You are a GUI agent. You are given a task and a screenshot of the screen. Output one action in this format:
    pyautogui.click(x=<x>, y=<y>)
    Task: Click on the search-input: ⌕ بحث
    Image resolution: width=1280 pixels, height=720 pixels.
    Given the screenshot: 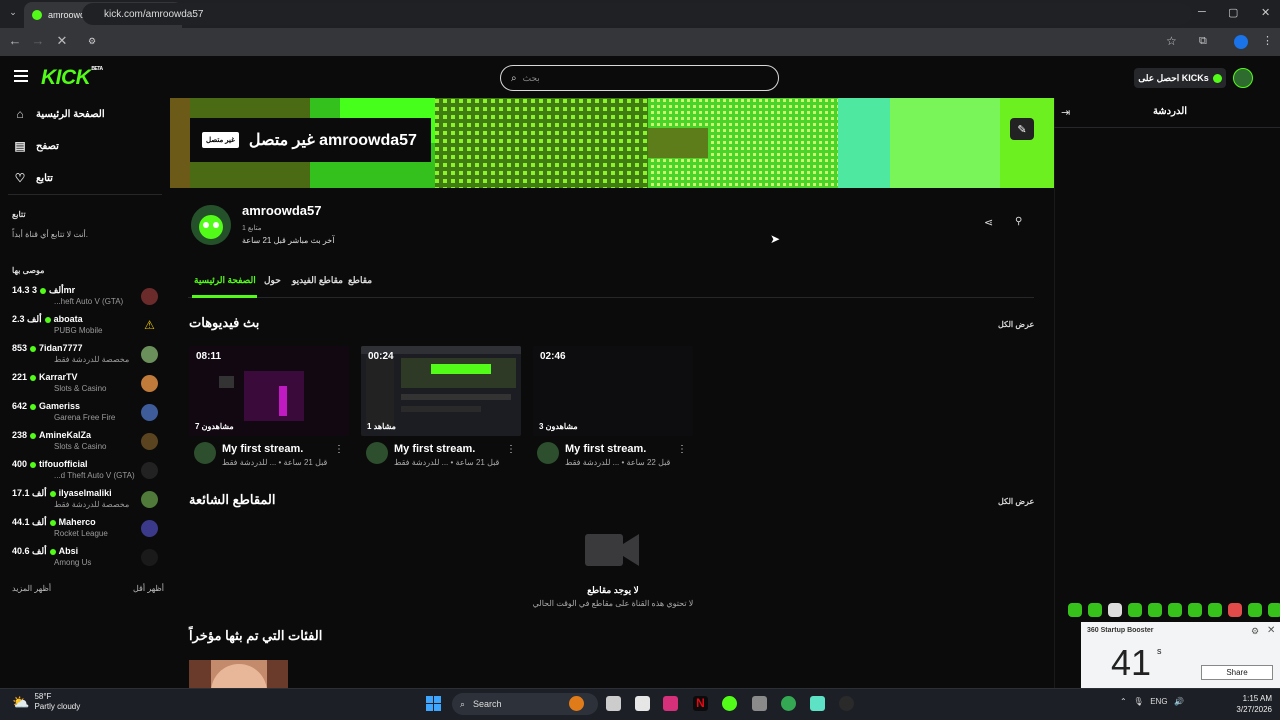 What is the action you would take?
    pyautogui.click(x=639, y=78)
    